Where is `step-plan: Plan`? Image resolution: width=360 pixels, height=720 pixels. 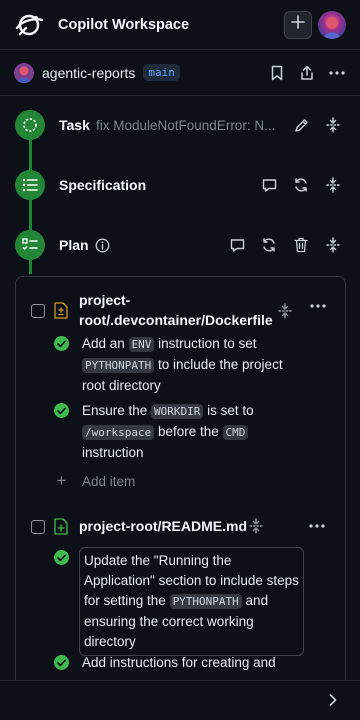
step-plan: Plan is located at coordinates (180, 245).